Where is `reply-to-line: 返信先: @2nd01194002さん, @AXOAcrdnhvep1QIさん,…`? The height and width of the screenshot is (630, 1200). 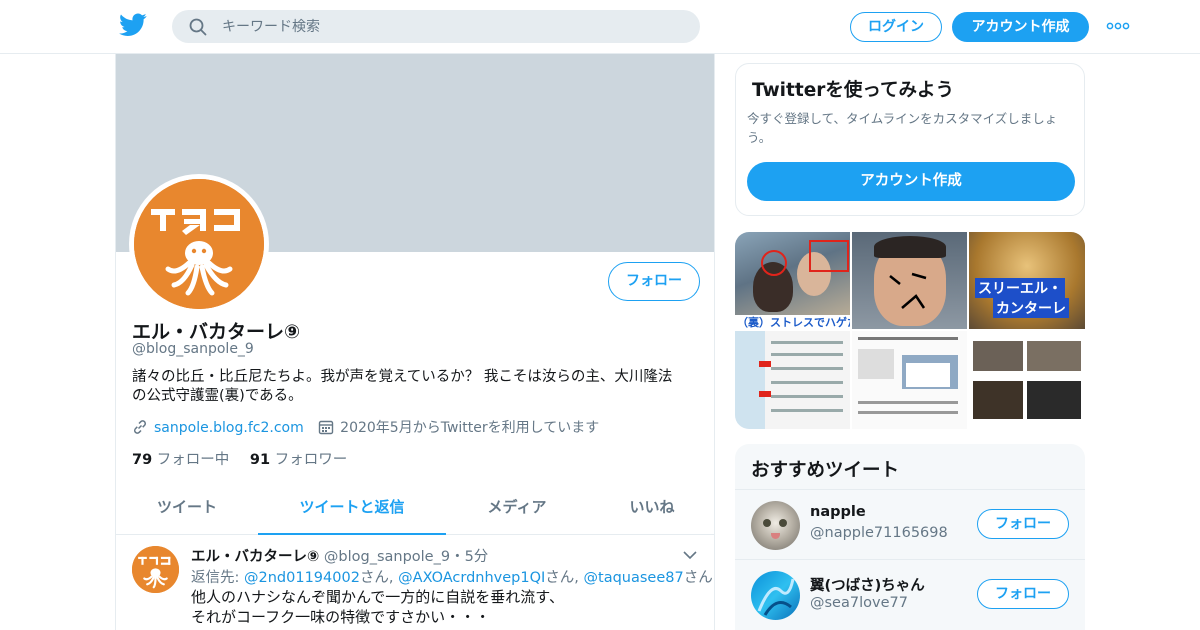
reply-to-line: 返信先: @2nd01194002さん, @AXOAcrdnhvep1QIさん,… is located at coordinates (452, 576).